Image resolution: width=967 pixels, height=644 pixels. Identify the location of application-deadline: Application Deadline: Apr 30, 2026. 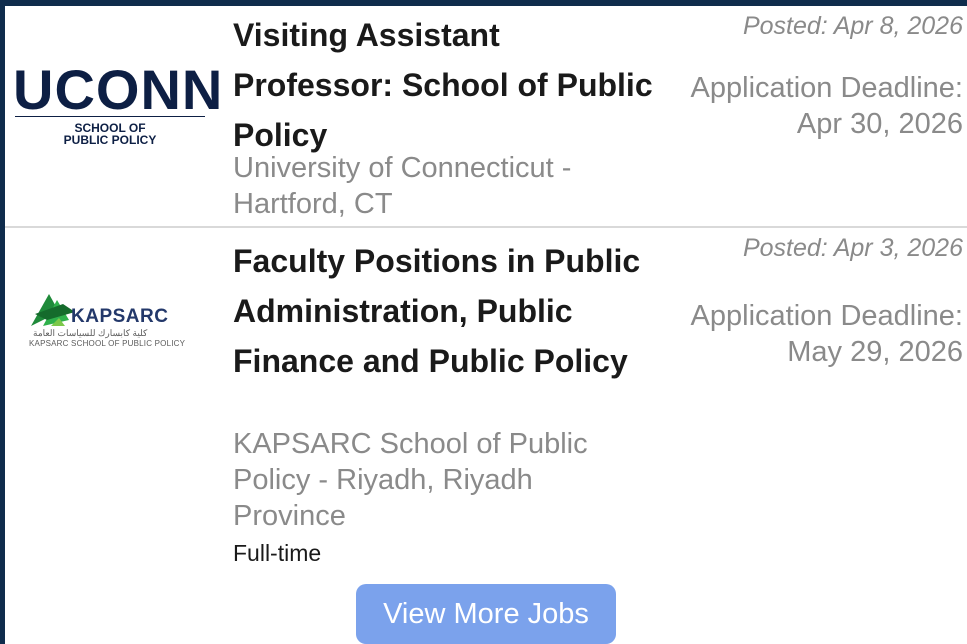
(826, 106).